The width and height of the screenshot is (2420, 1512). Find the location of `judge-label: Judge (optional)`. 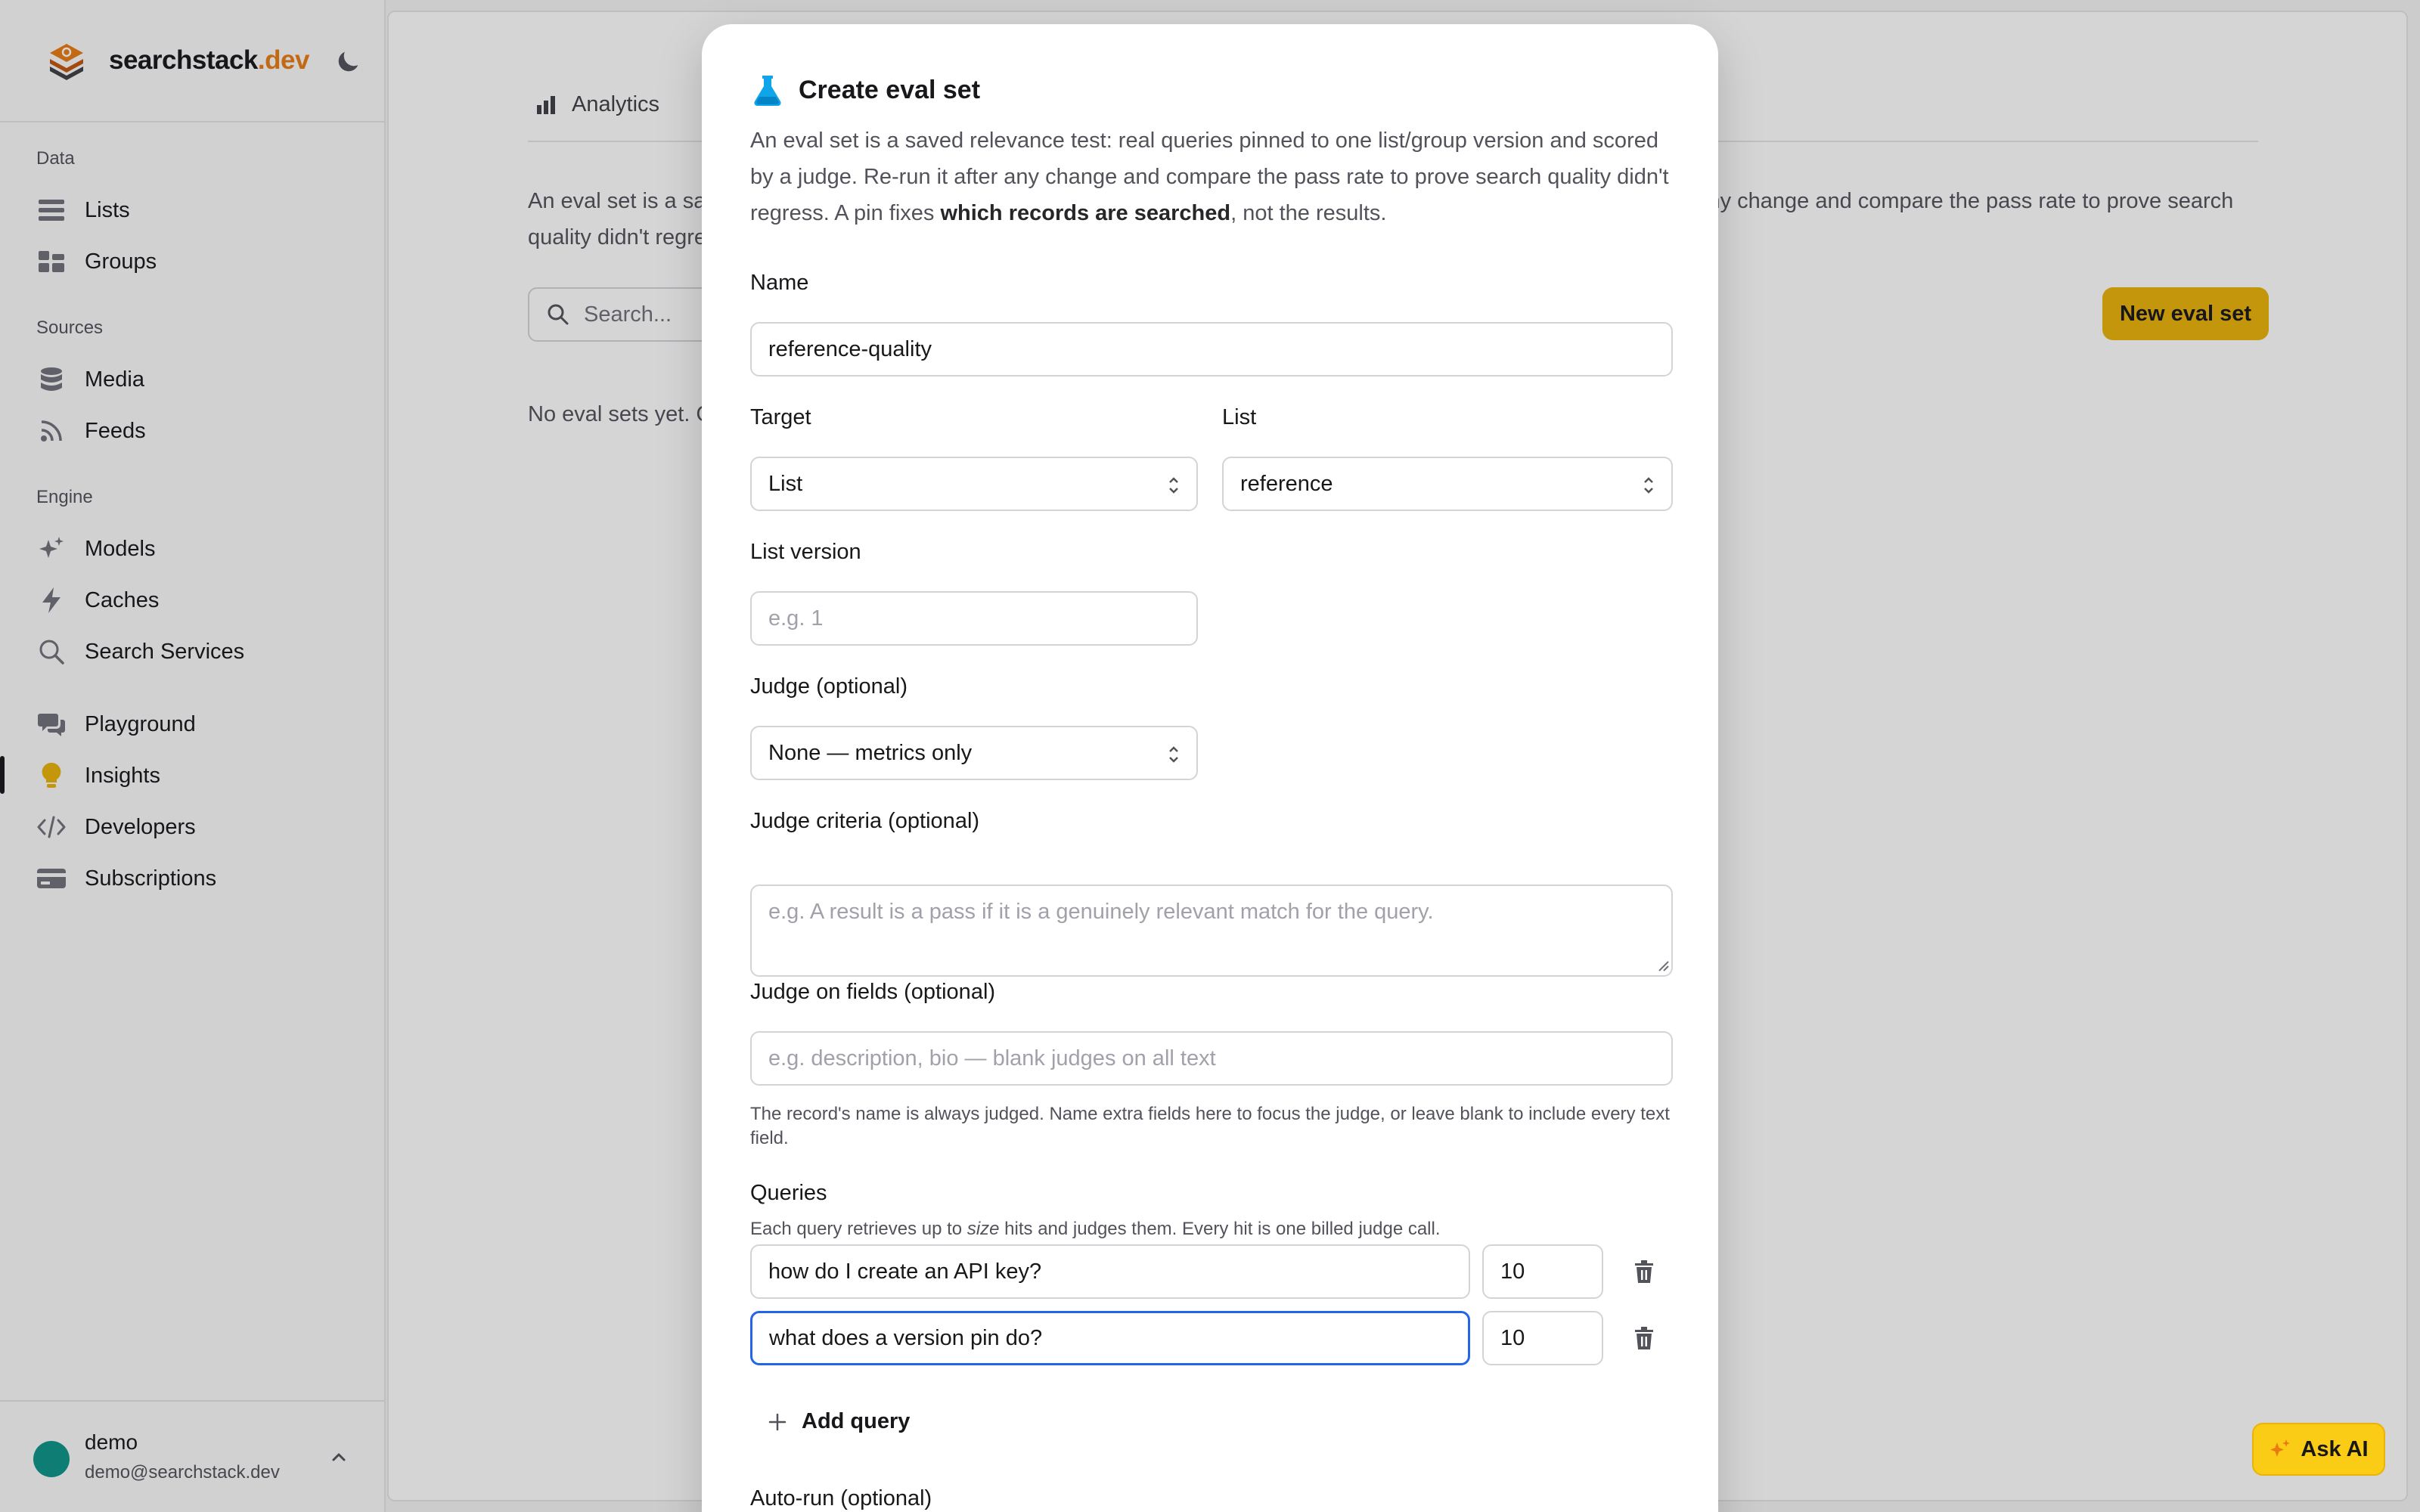

judge-label: Judge (optional) is located at coordinates (829, 686).